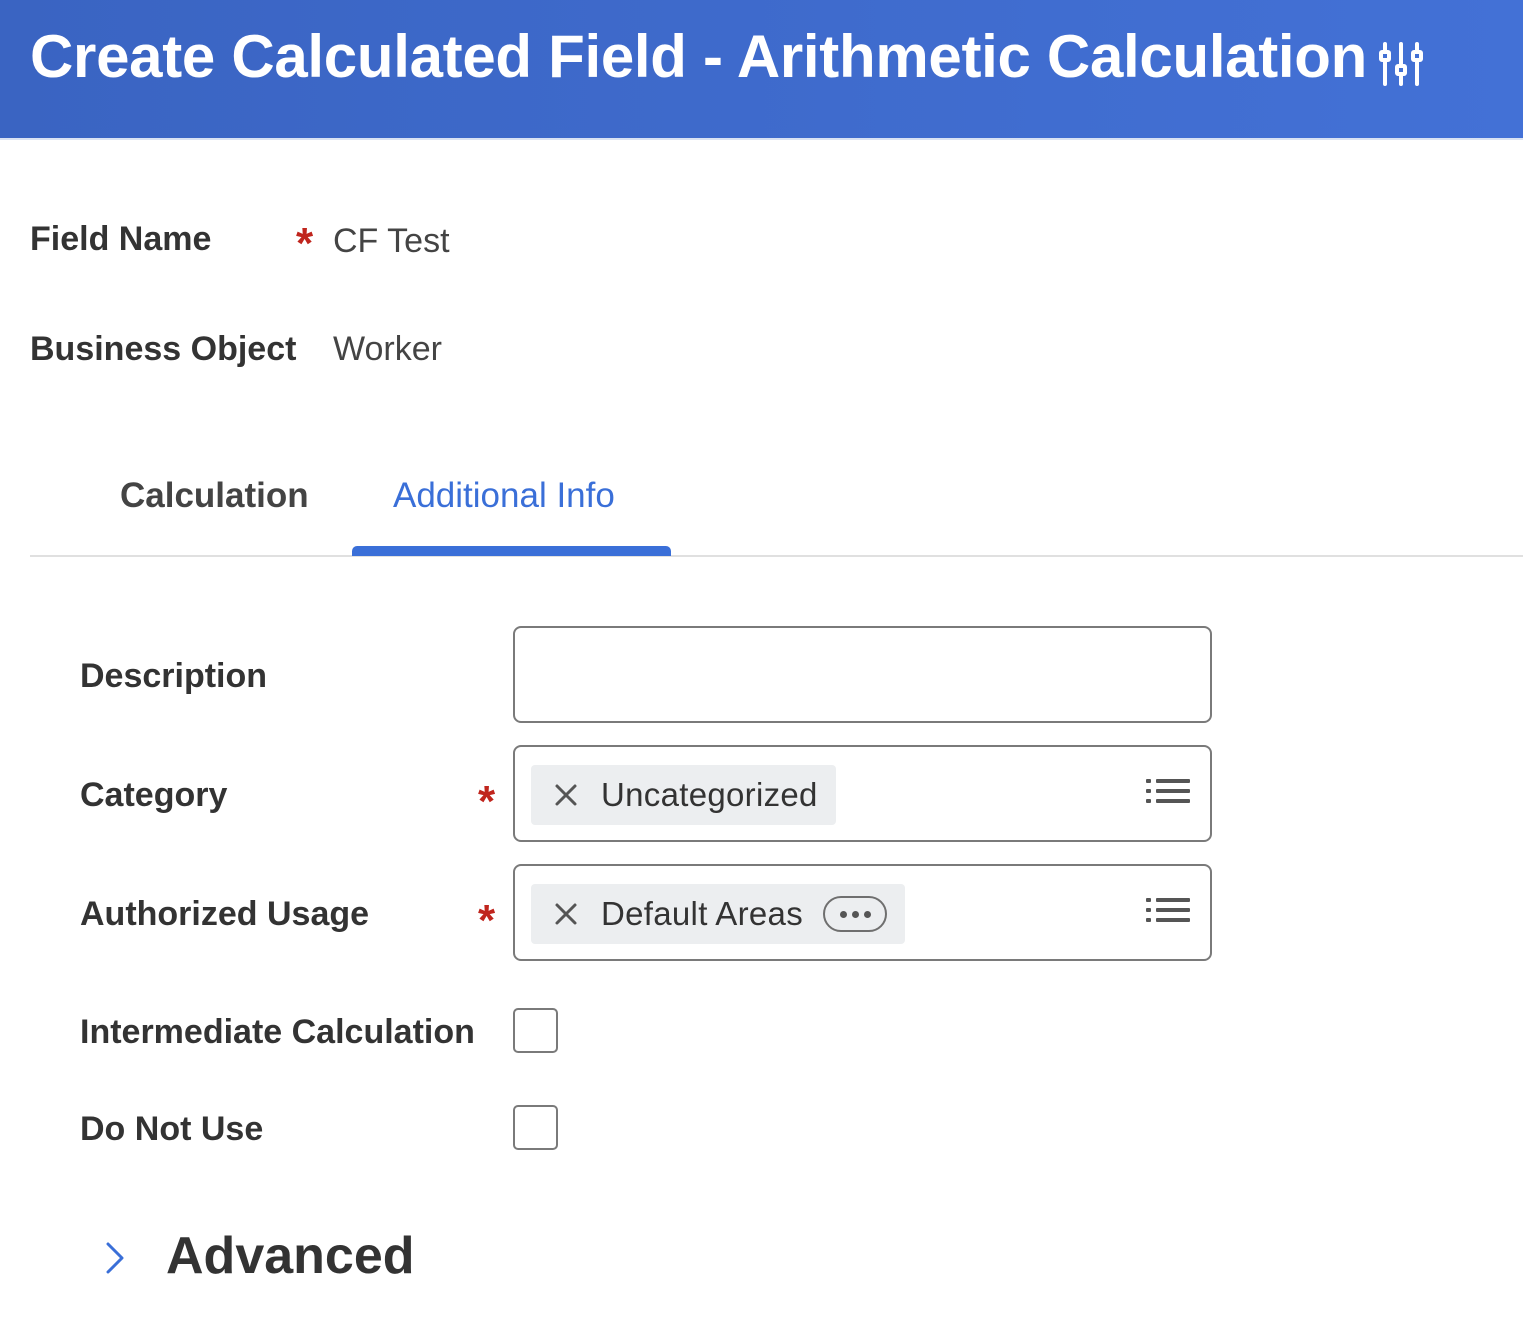 Image resolution: width=1523 pixels, height=1331 pixels. I want to click on tab-additional-info: Additional Info, so click(504, 496).